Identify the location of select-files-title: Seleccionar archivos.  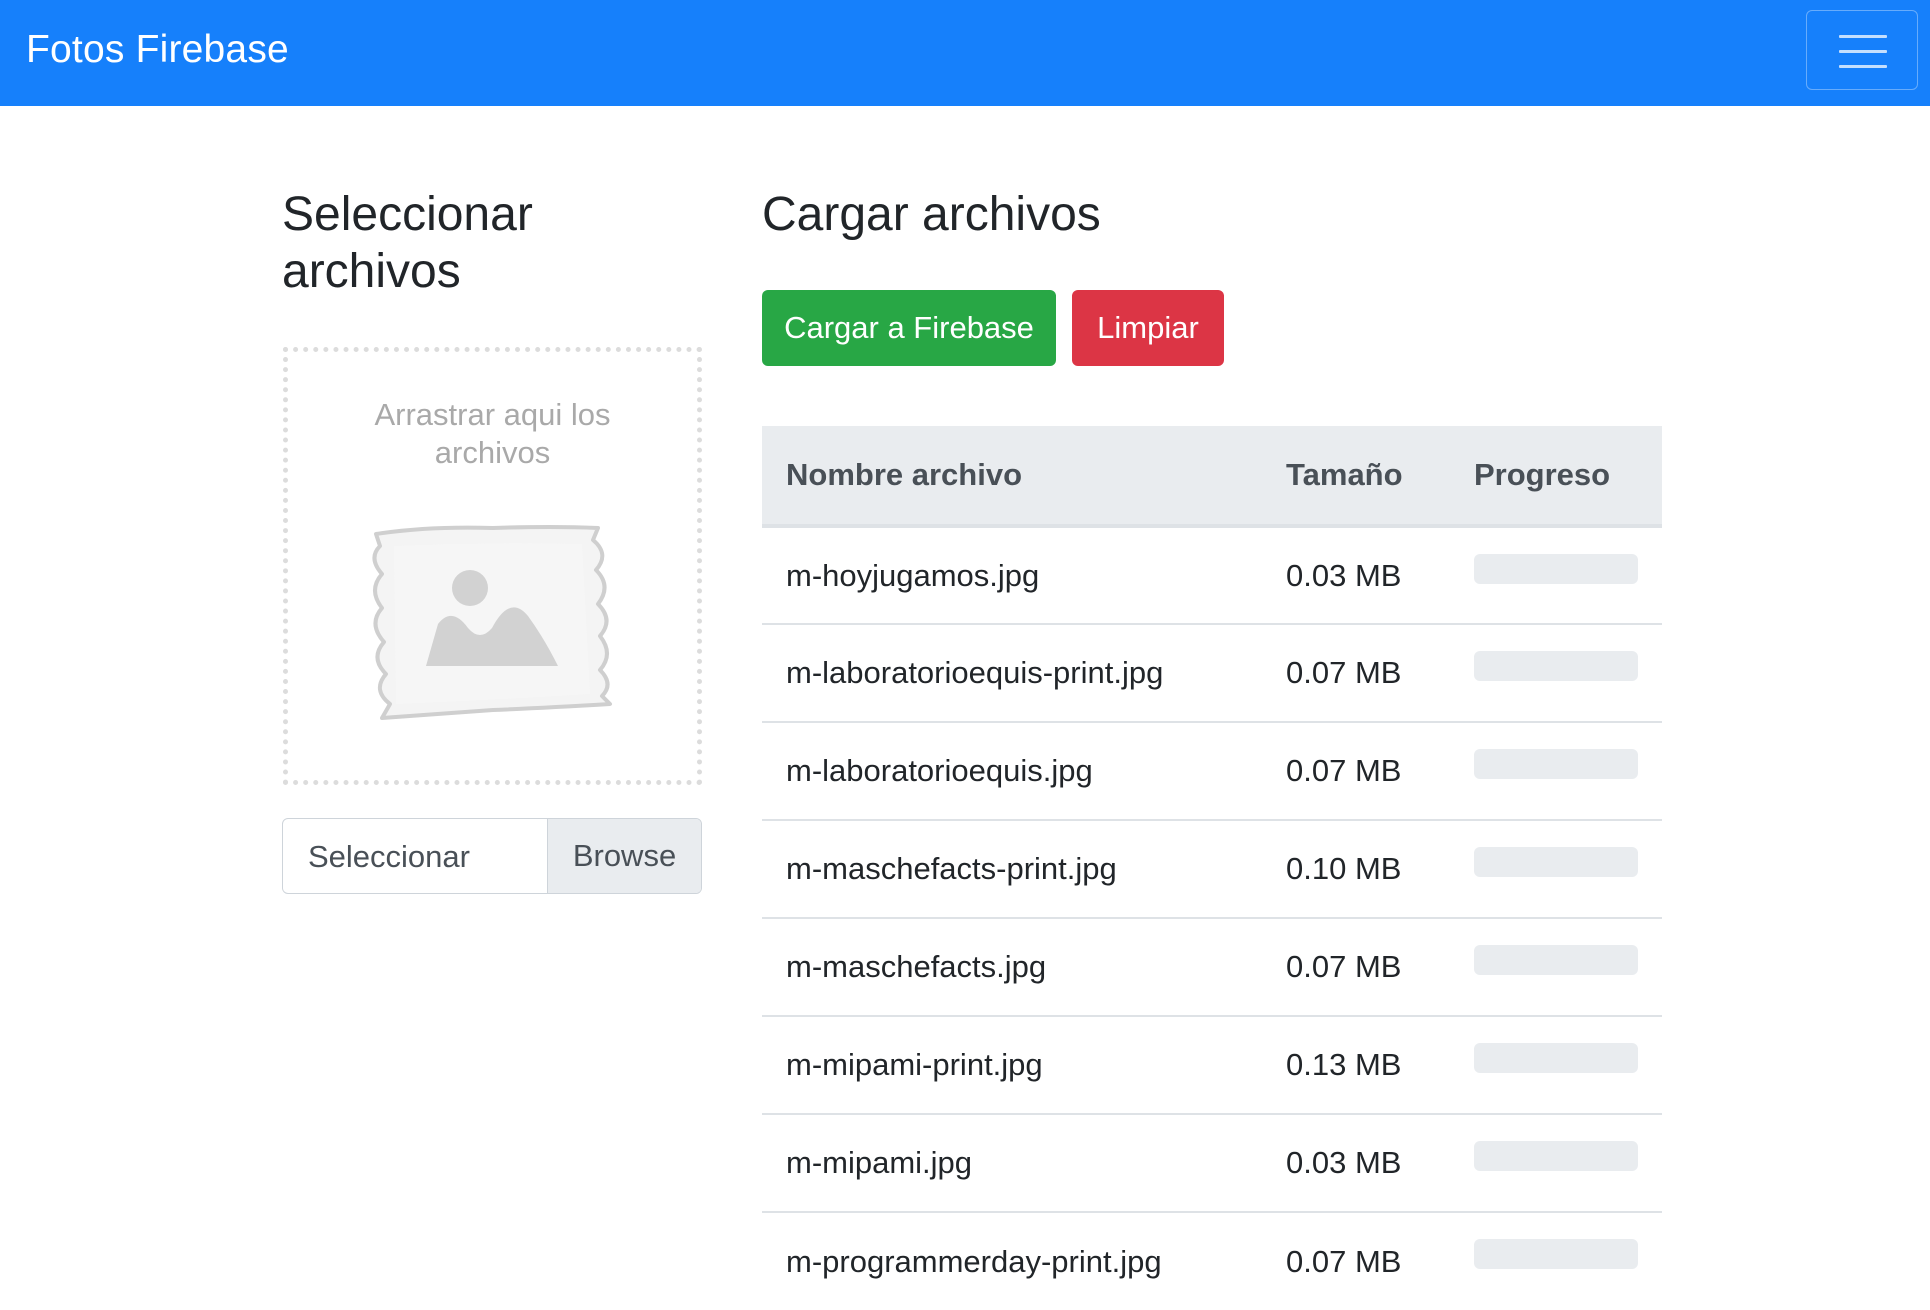
(407, 243).